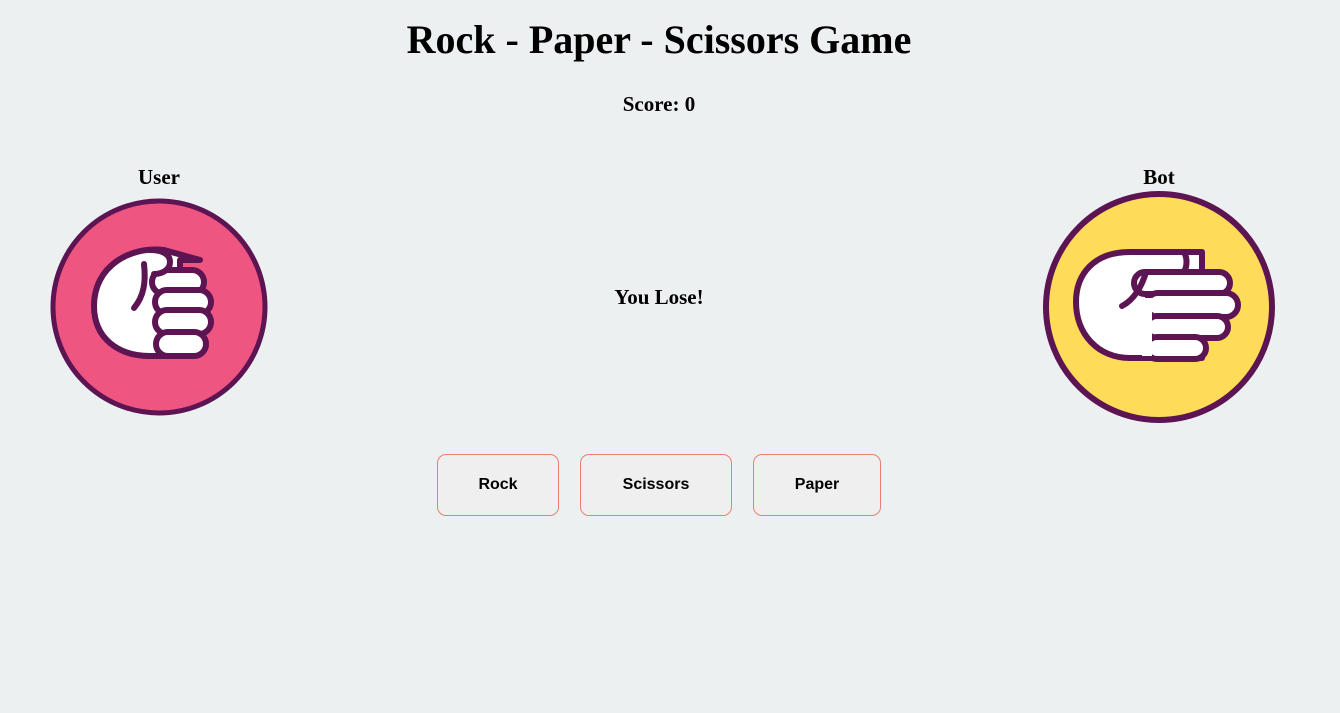 This screenshot has height=713, width=1340. Describe the element at coordinates (659, 104) in the screenshot. I see `score-display: Score: 0` at that location.